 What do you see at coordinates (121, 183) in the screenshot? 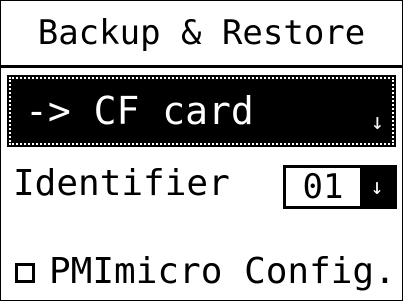
I see `identifier-label: Identifier` at bounding box center [121, 183].